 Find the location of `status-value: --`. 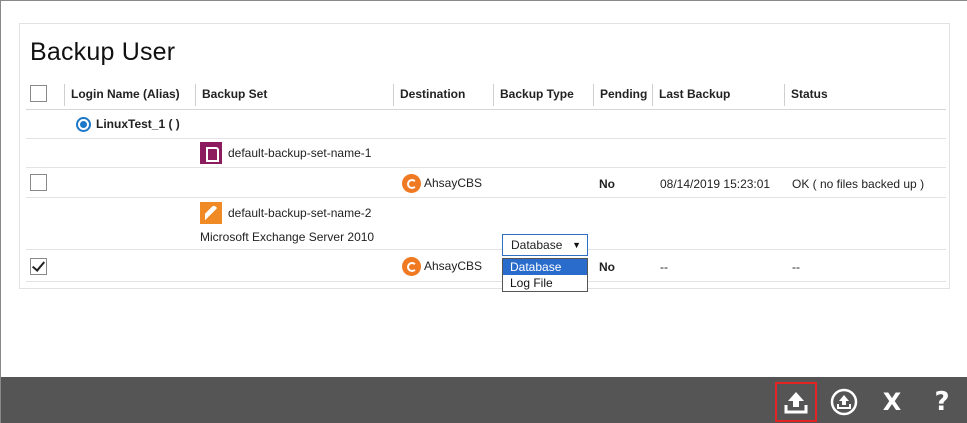

status-value: -- is located at coordinates (796, 267).